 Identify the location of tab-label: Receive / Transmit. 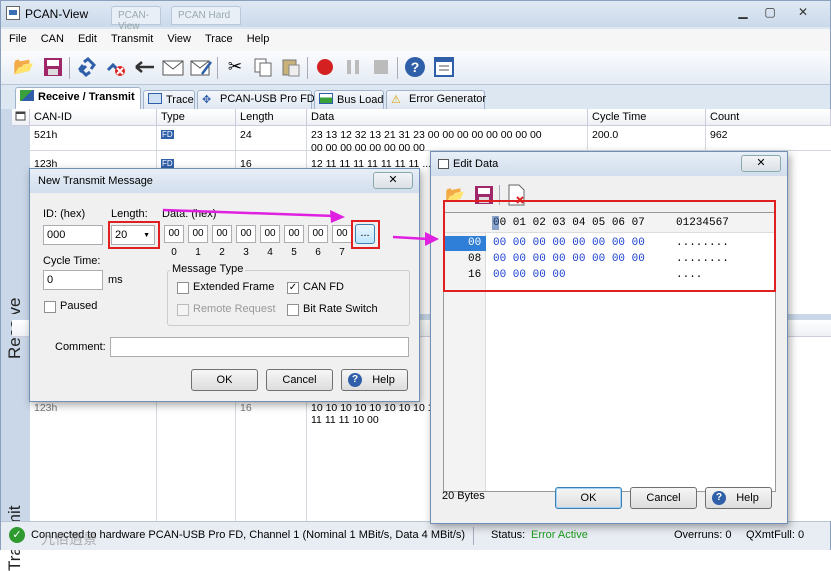
(86, 97).